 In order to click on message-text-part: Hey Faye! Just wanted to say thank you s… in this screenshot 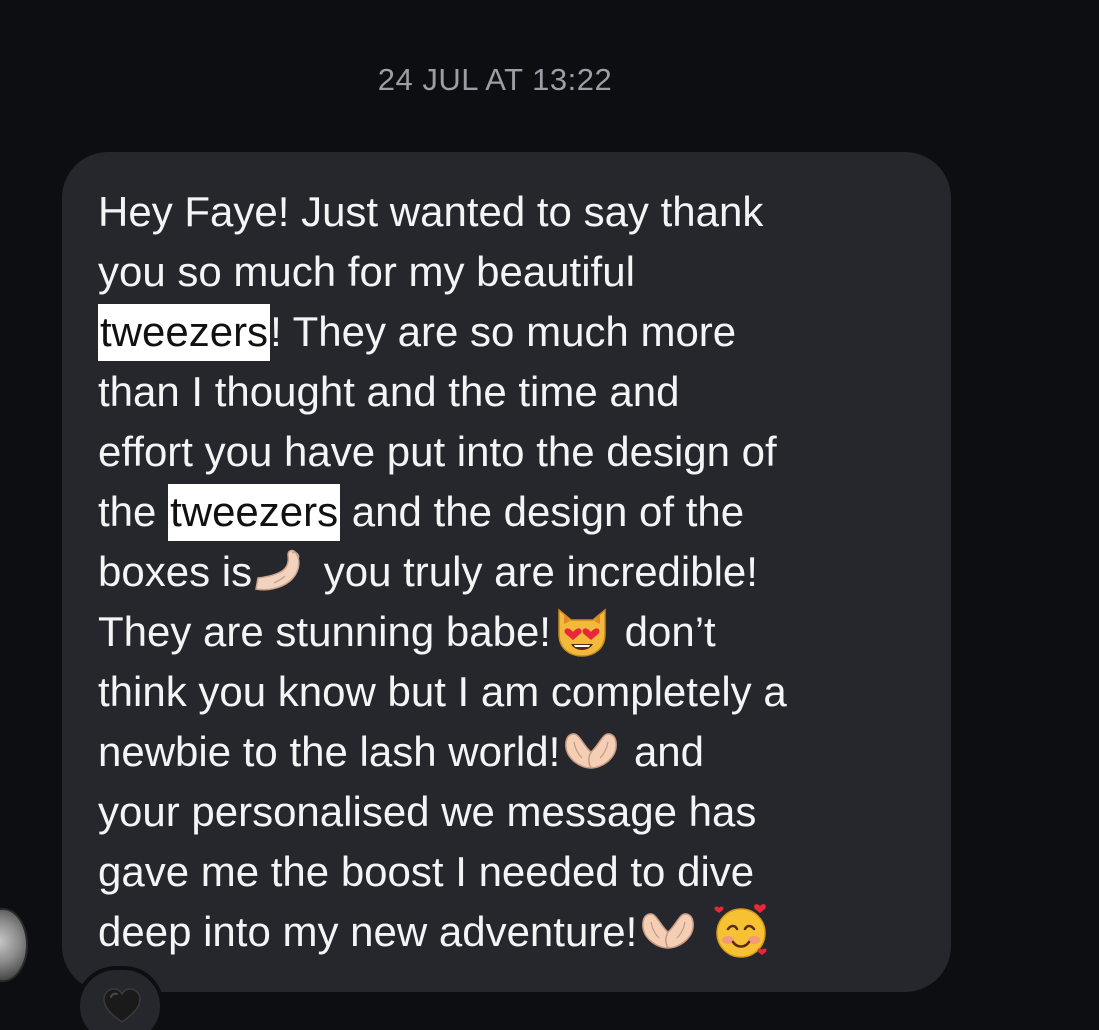, I will do `click(431, 241)`.